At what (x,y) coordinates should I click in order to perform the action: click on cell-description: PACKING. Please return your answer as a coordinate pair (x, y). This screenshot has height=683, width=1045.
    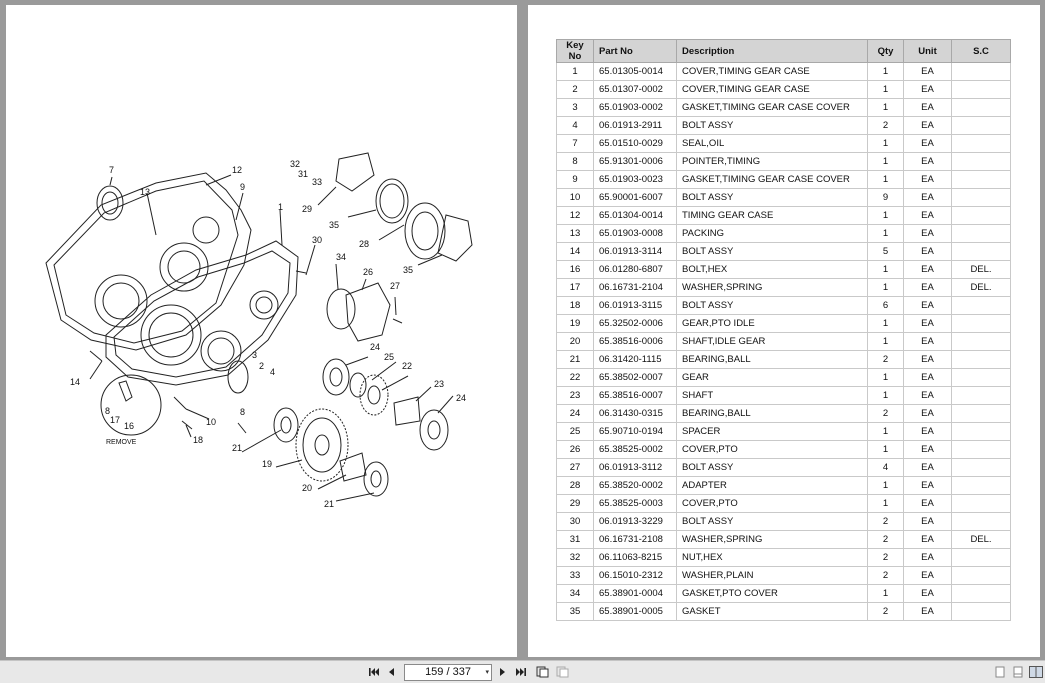
    Looking at the image, I should click on (772, 233).